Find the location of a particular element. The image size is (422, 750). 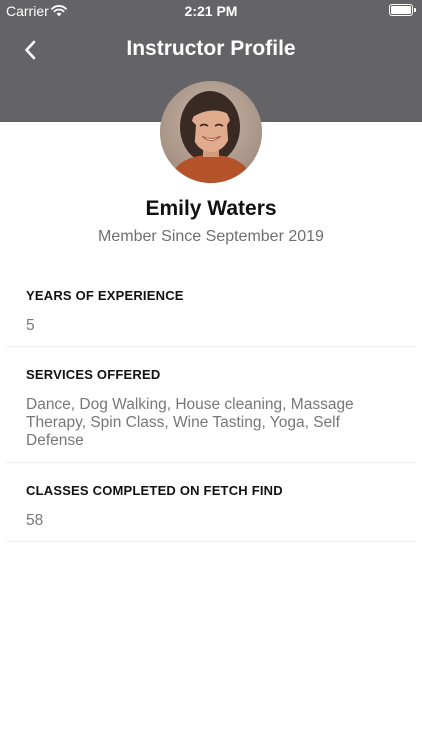

member-since: Member Since September 2019 is located at coordinates (211, 236).